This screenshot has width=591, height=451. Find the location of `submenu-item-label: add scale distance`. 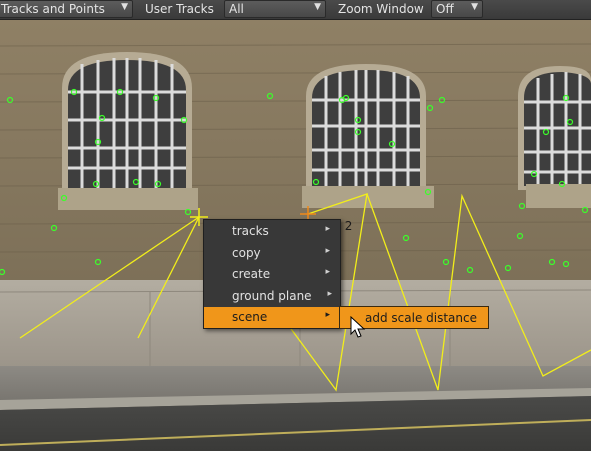

submenu-item-label: add scale distance is located at coordinates (421, 318).